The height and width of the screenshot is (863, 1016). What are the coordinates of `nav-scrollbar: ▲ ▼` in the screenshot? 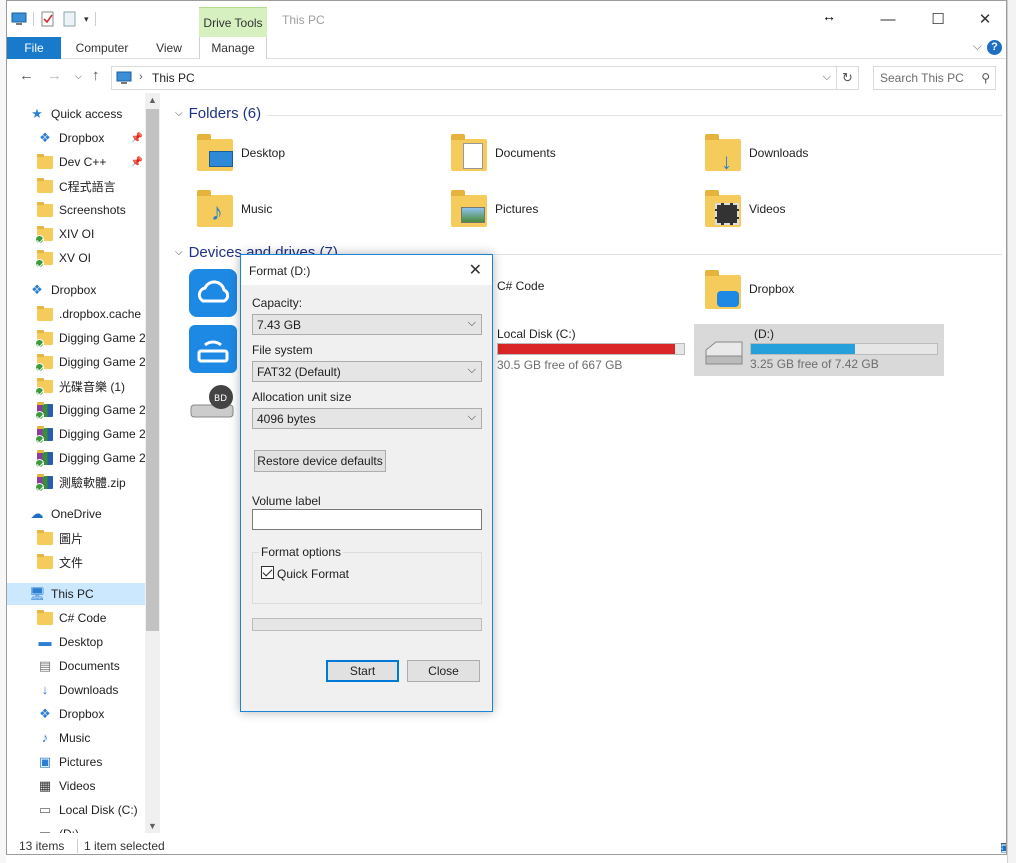 It's located at (152, 463).